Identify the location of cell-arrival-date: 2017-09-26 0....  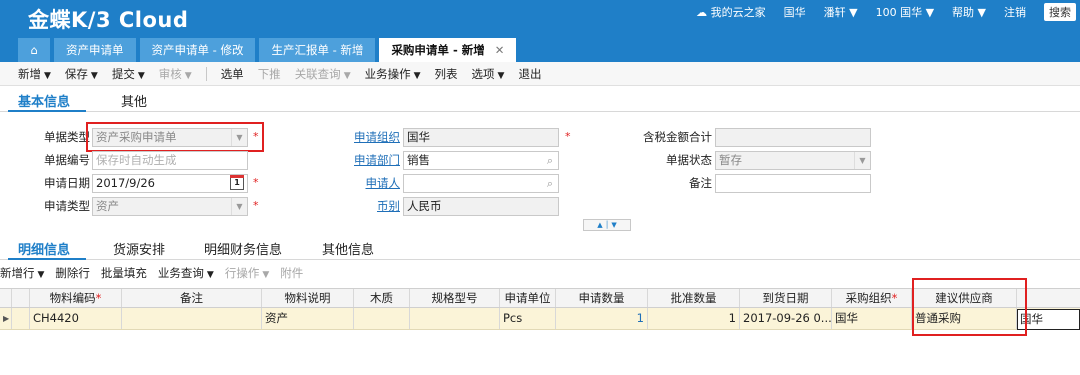
(786, 318).